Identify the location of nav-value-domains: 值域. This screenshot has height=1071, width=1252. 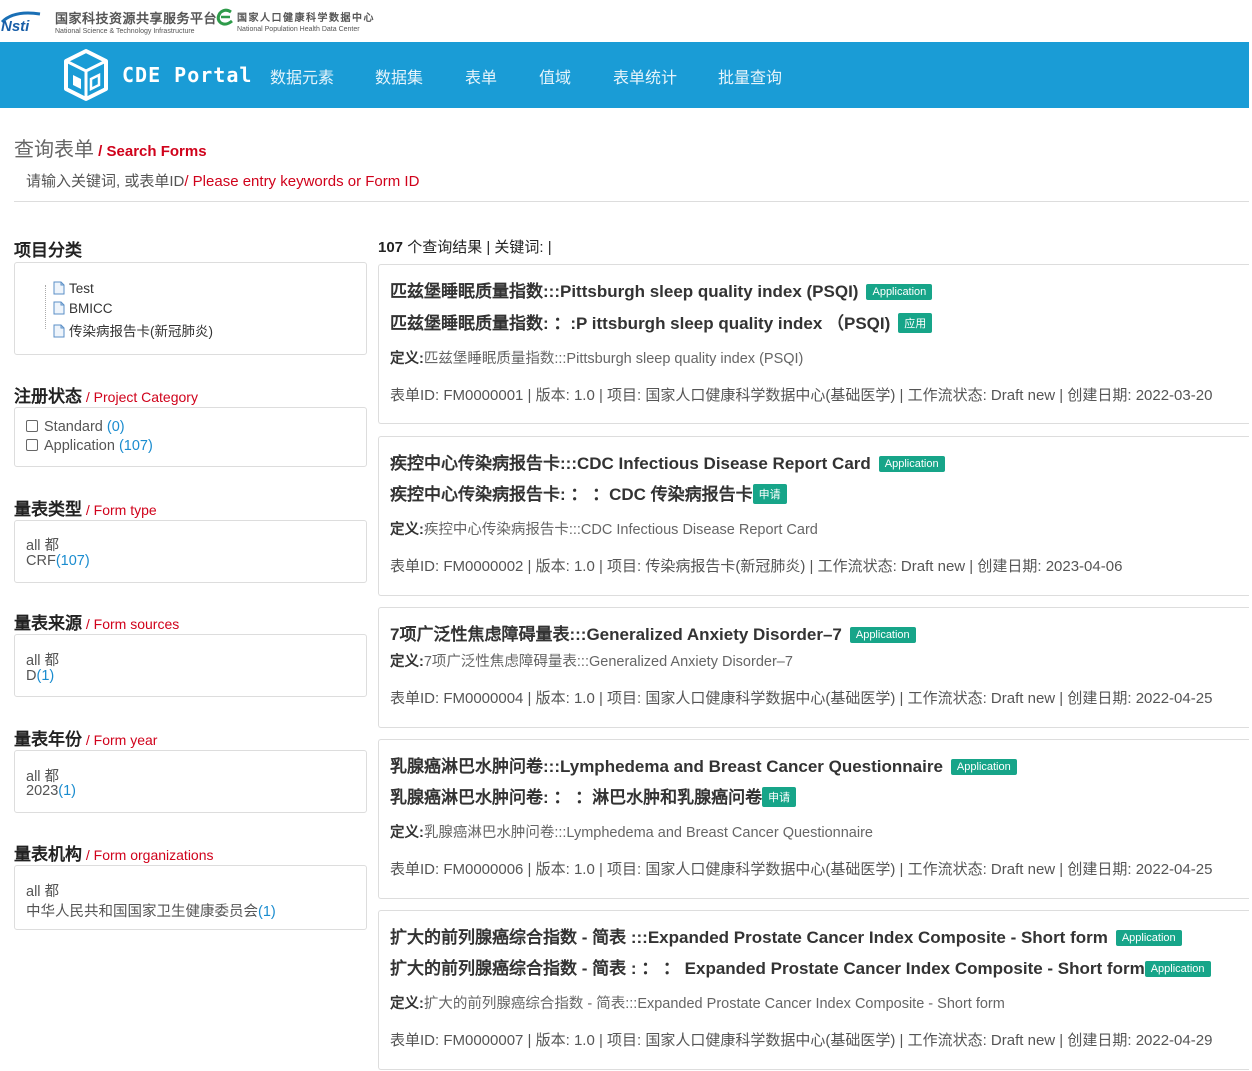
(555, 76).